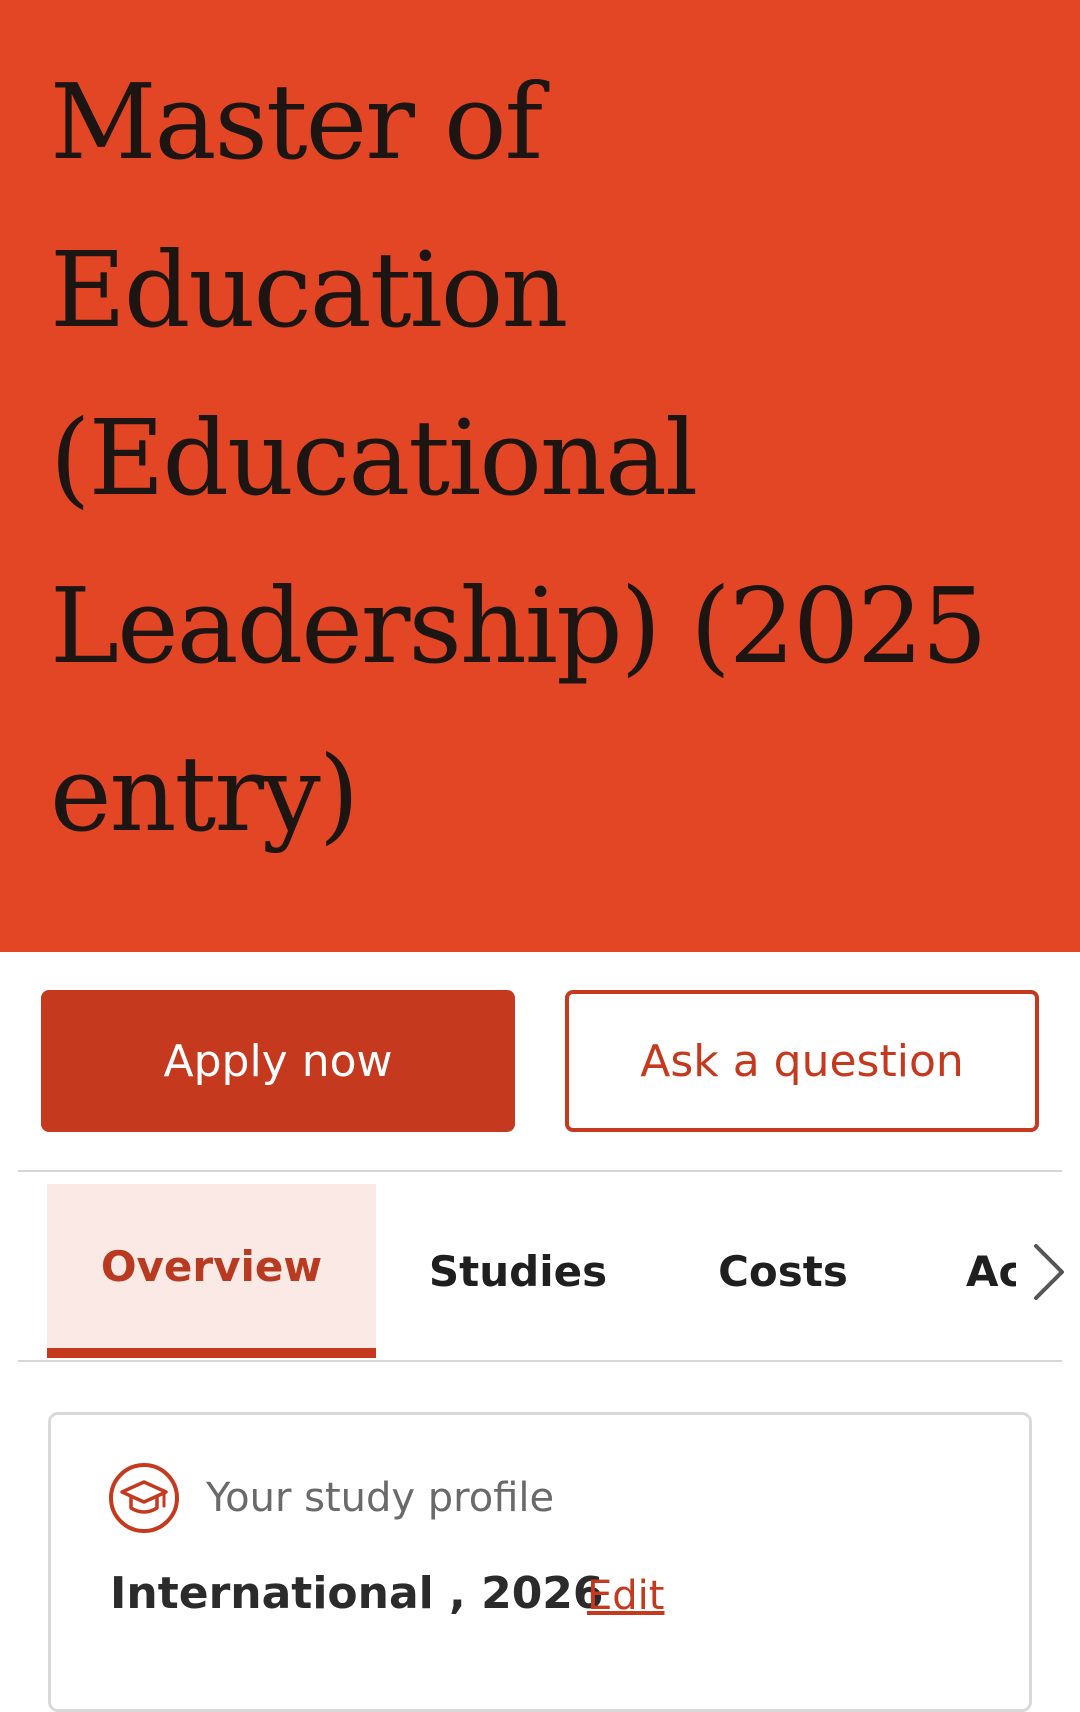  I want to click on tab-partial: Ac, so click(991, 1271).